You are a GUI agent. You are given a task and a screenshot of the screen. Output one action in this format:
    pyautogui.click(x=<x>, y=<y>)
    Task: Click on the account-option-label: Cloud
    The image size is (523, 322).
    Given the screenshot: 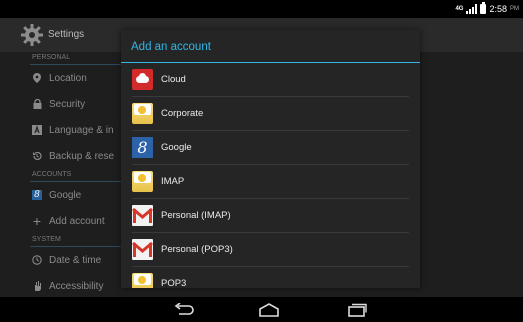 What is the action you would take?
    pyautogui.click(x=173, y=79)
    